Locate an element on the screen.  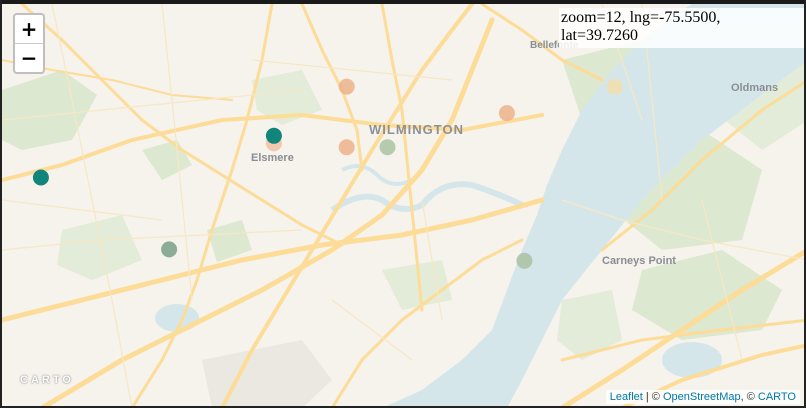
leaflet-link: Leaflet is located at coordinates (626, 397).